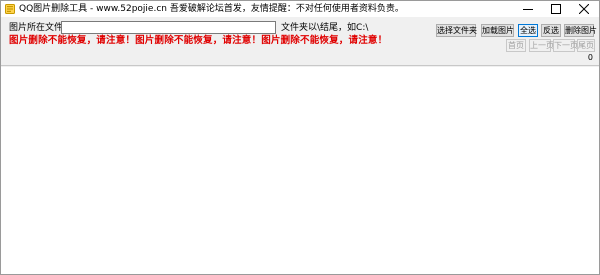  What do you see at coordinates (590, 57) in the screenshot?
I see `image-count: 0` at bounding box center [590, 57].